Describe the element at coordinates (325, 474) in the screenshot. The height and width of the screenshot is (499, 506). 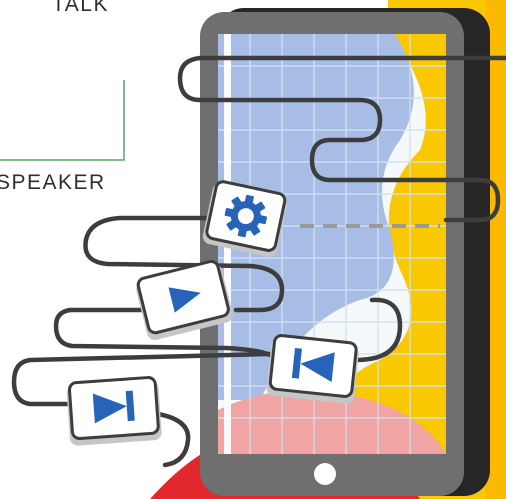
I see `home-button` at that location.